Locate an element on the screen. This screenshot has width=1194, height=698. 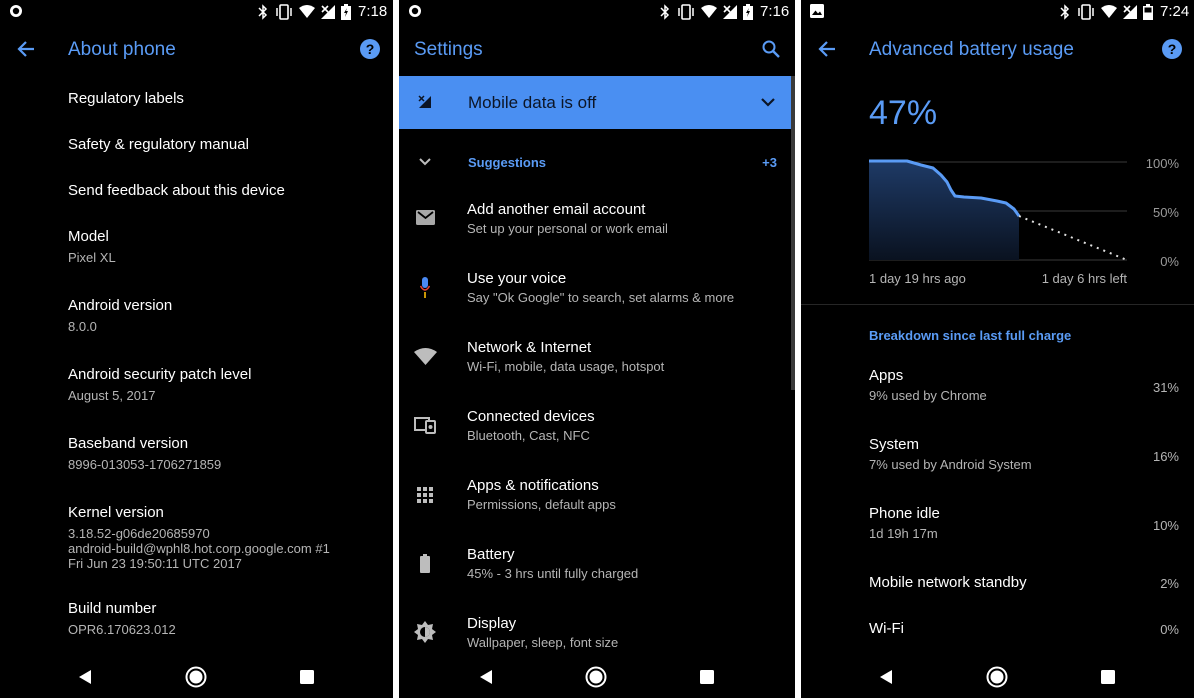
build-number-item: Build number OPR6.170623.012 is located at coordinates (225, 618).